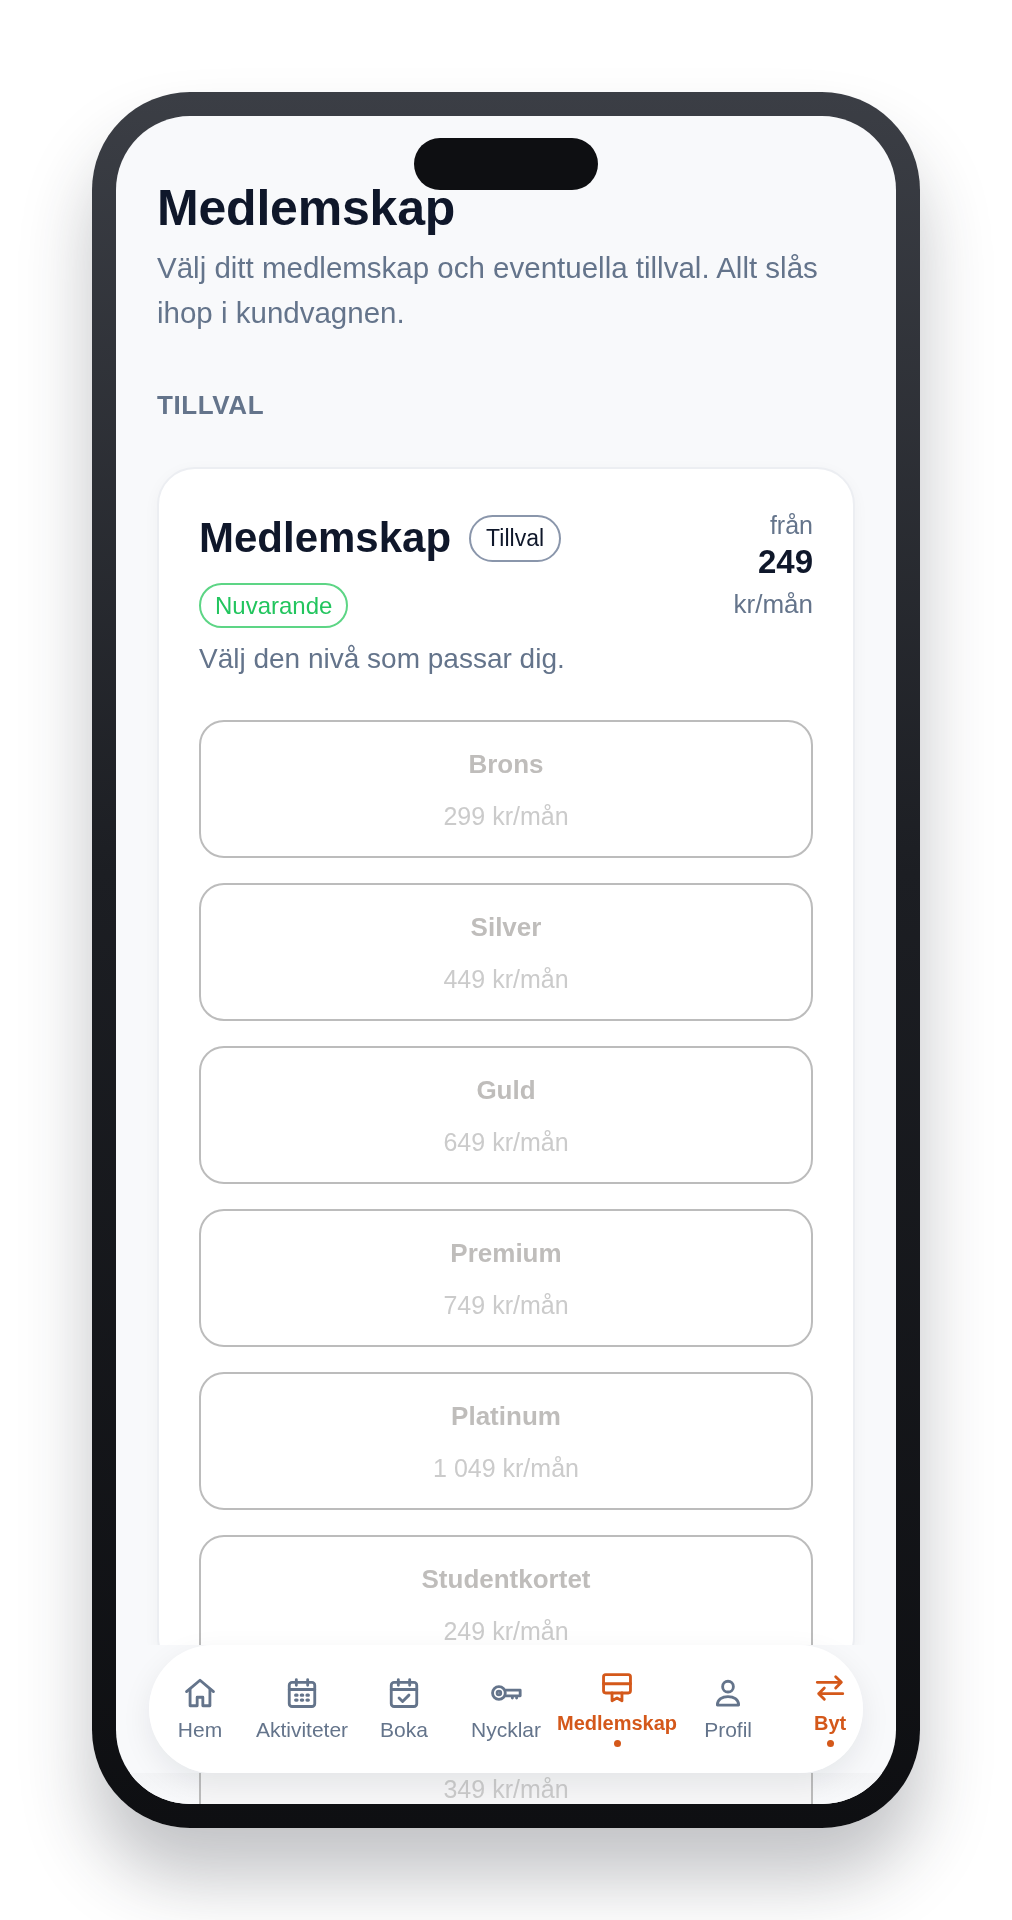 The width and height of the screenshot is (1012, 1920). I want to click on nav-tab: Profil, so click(728, 1709).